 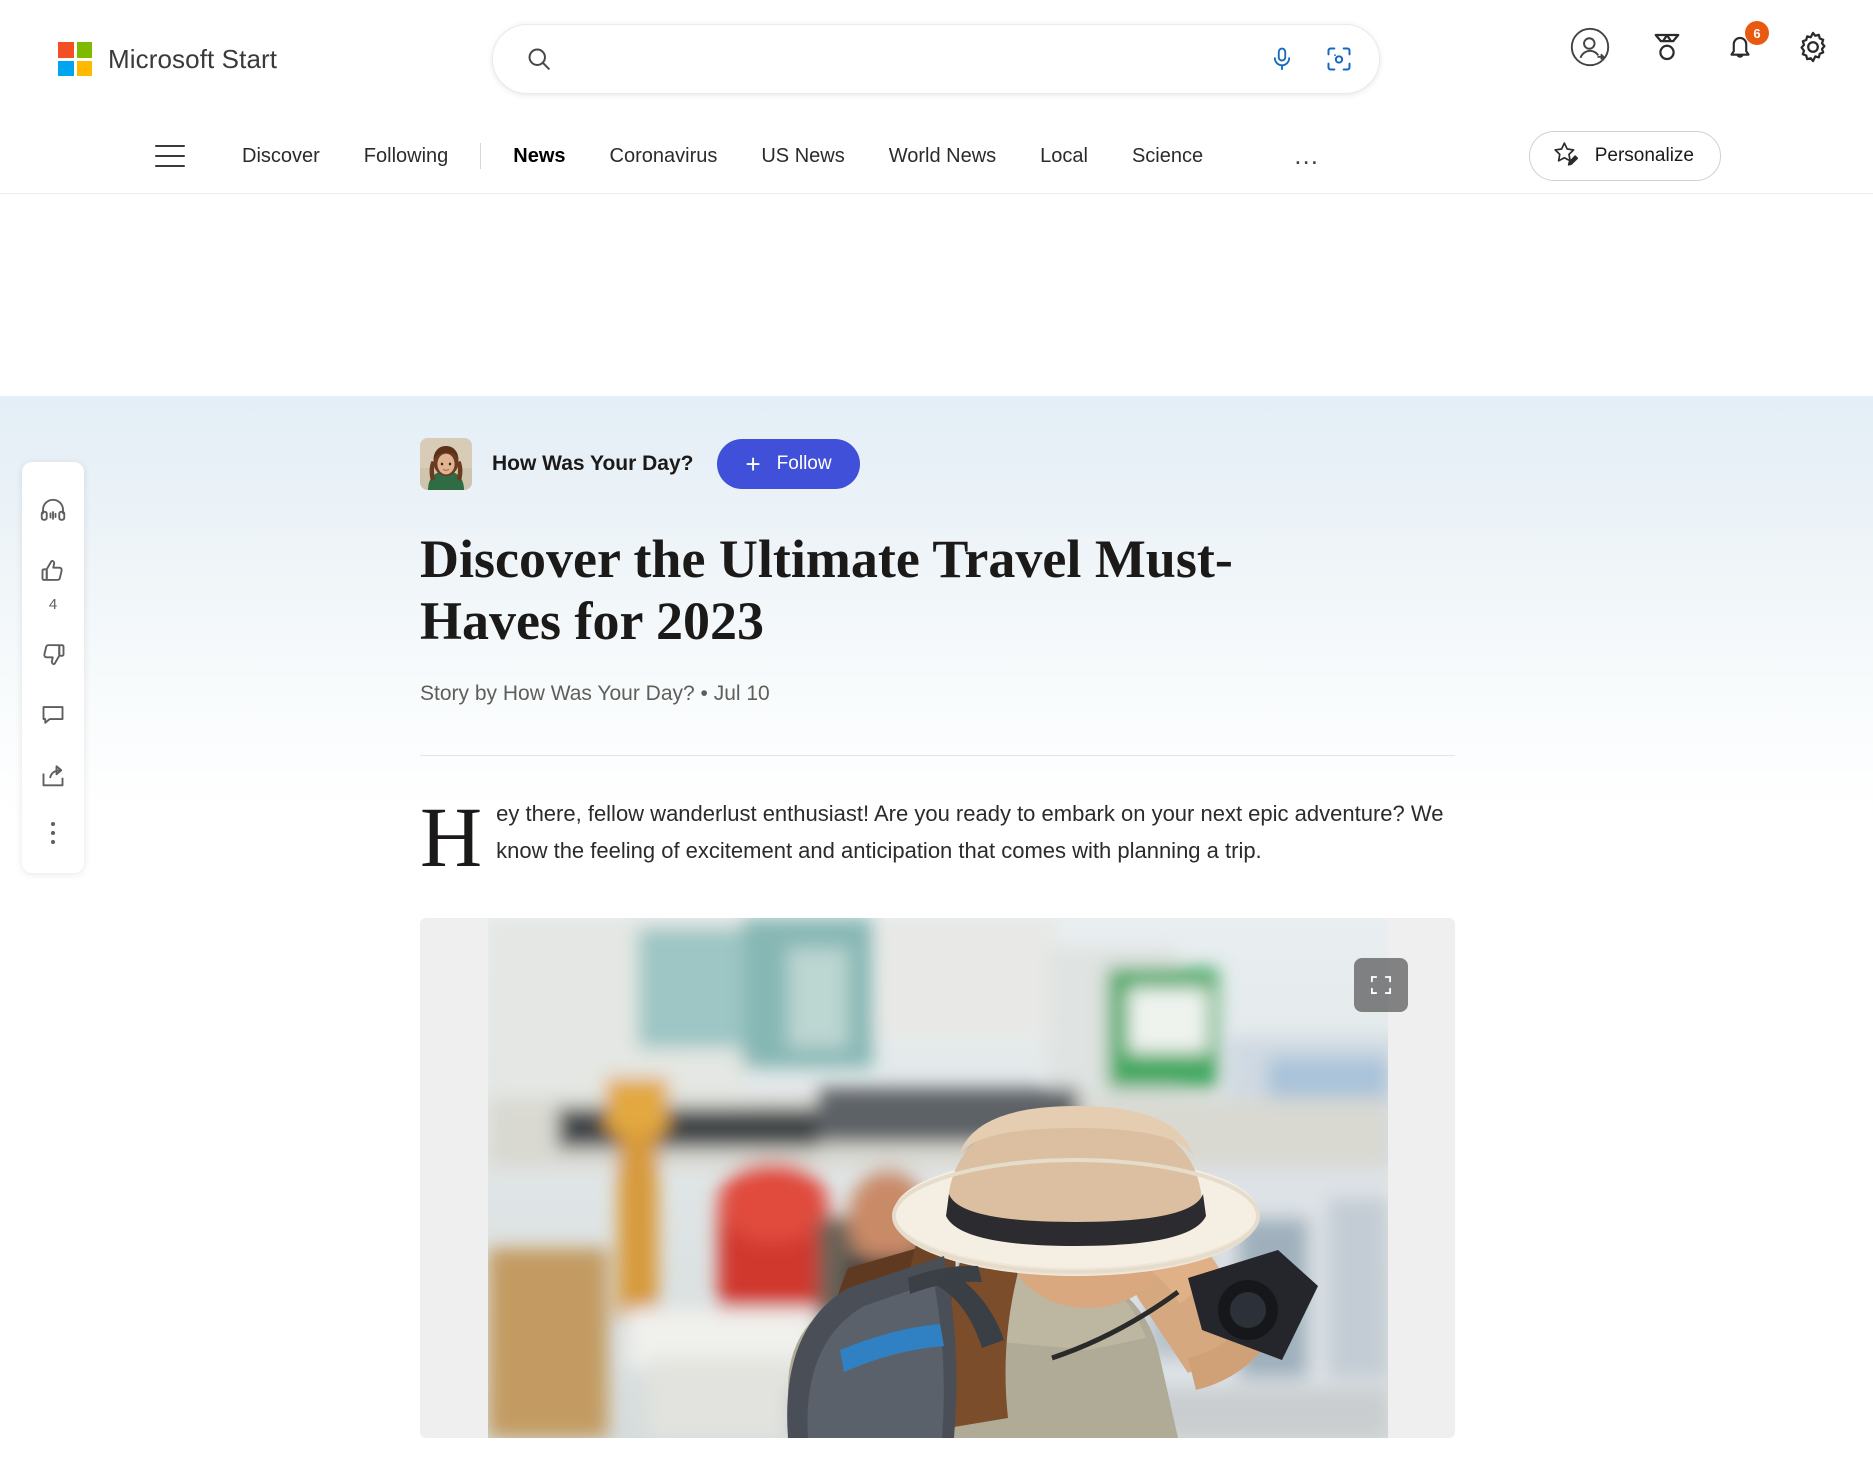 I want to click on notification-badge: 6, so click(x=1757, y=33).